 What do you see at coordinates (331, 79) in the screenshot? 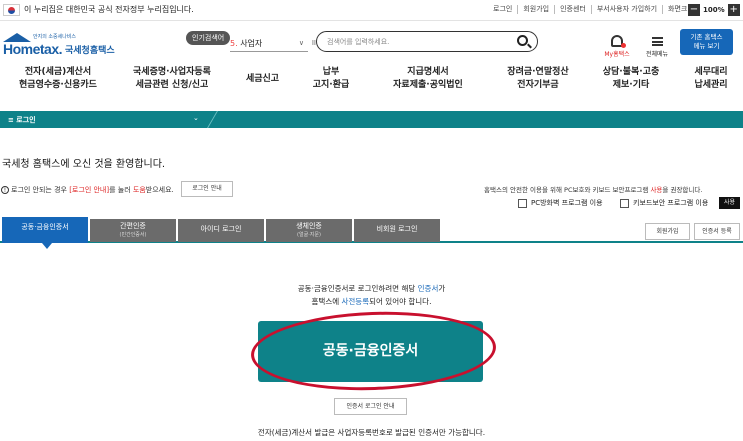
I see `nav-item-payment: 납부 고지·환급` at bounding box center [331, 79].